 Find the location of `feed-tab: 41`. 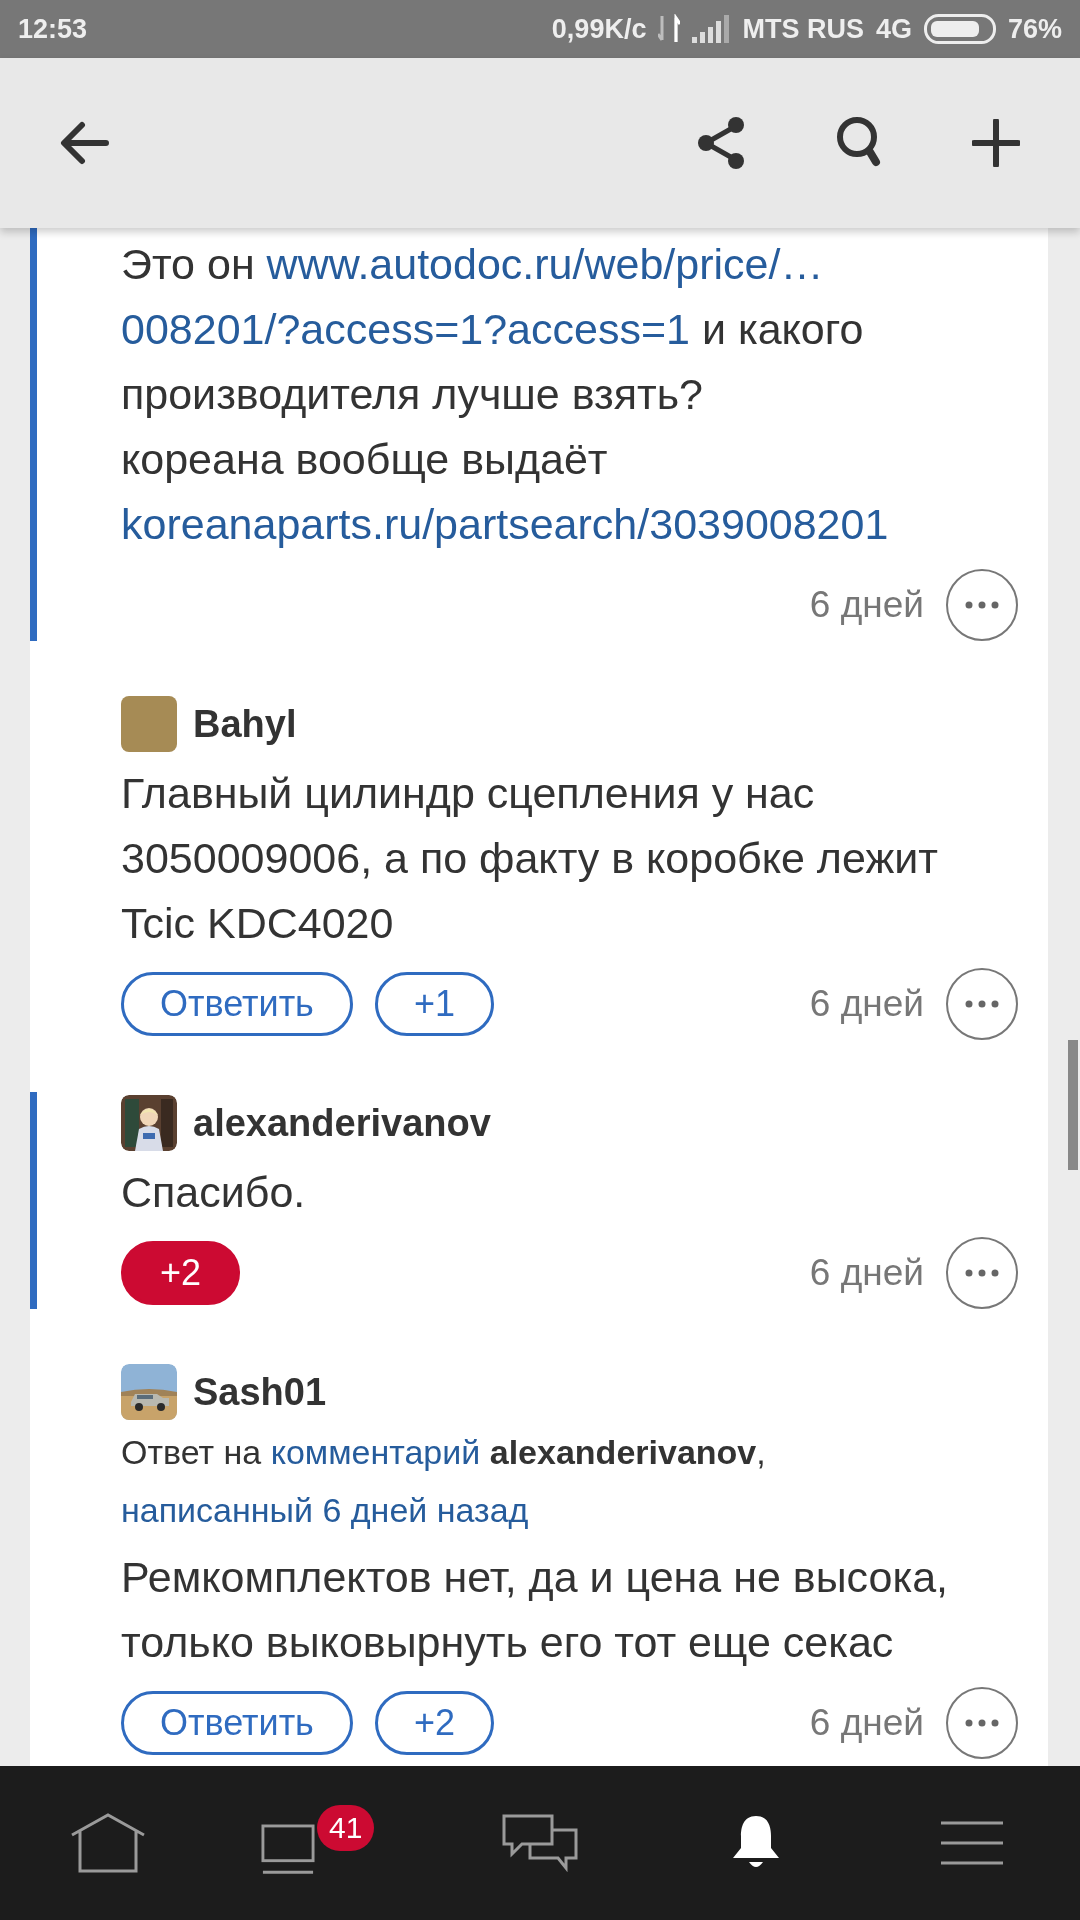

feed-tab: 41 is located at coordinates (324, 1843).